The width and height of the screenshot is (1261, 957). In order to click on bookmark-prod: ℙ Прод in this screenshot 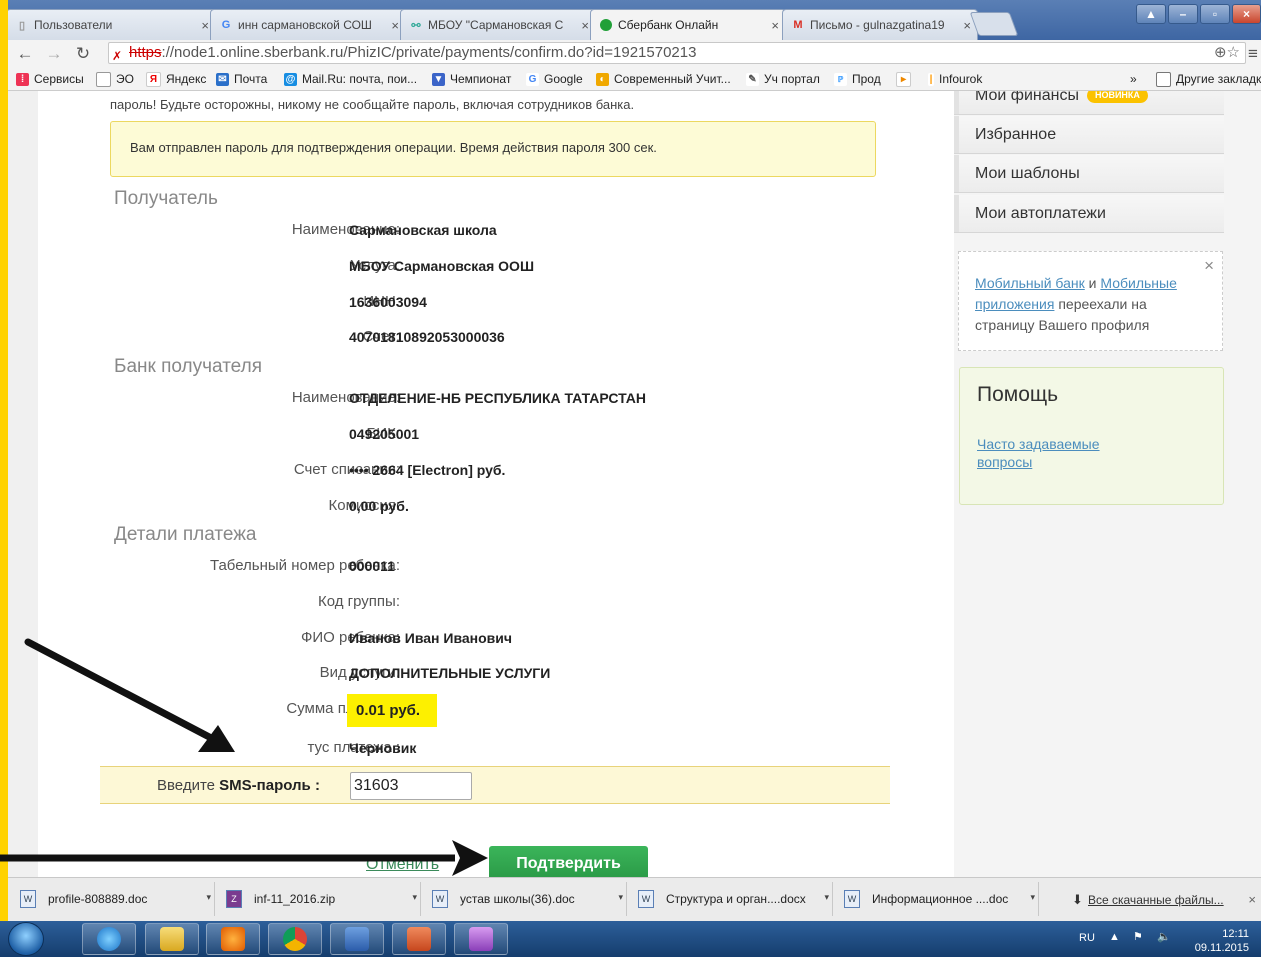, I will do `click(857, 79)`.